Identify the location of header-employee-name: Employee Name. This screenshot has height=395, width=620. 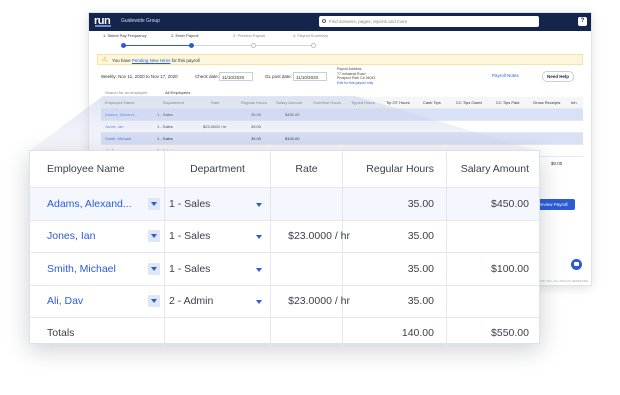
(97, 169).